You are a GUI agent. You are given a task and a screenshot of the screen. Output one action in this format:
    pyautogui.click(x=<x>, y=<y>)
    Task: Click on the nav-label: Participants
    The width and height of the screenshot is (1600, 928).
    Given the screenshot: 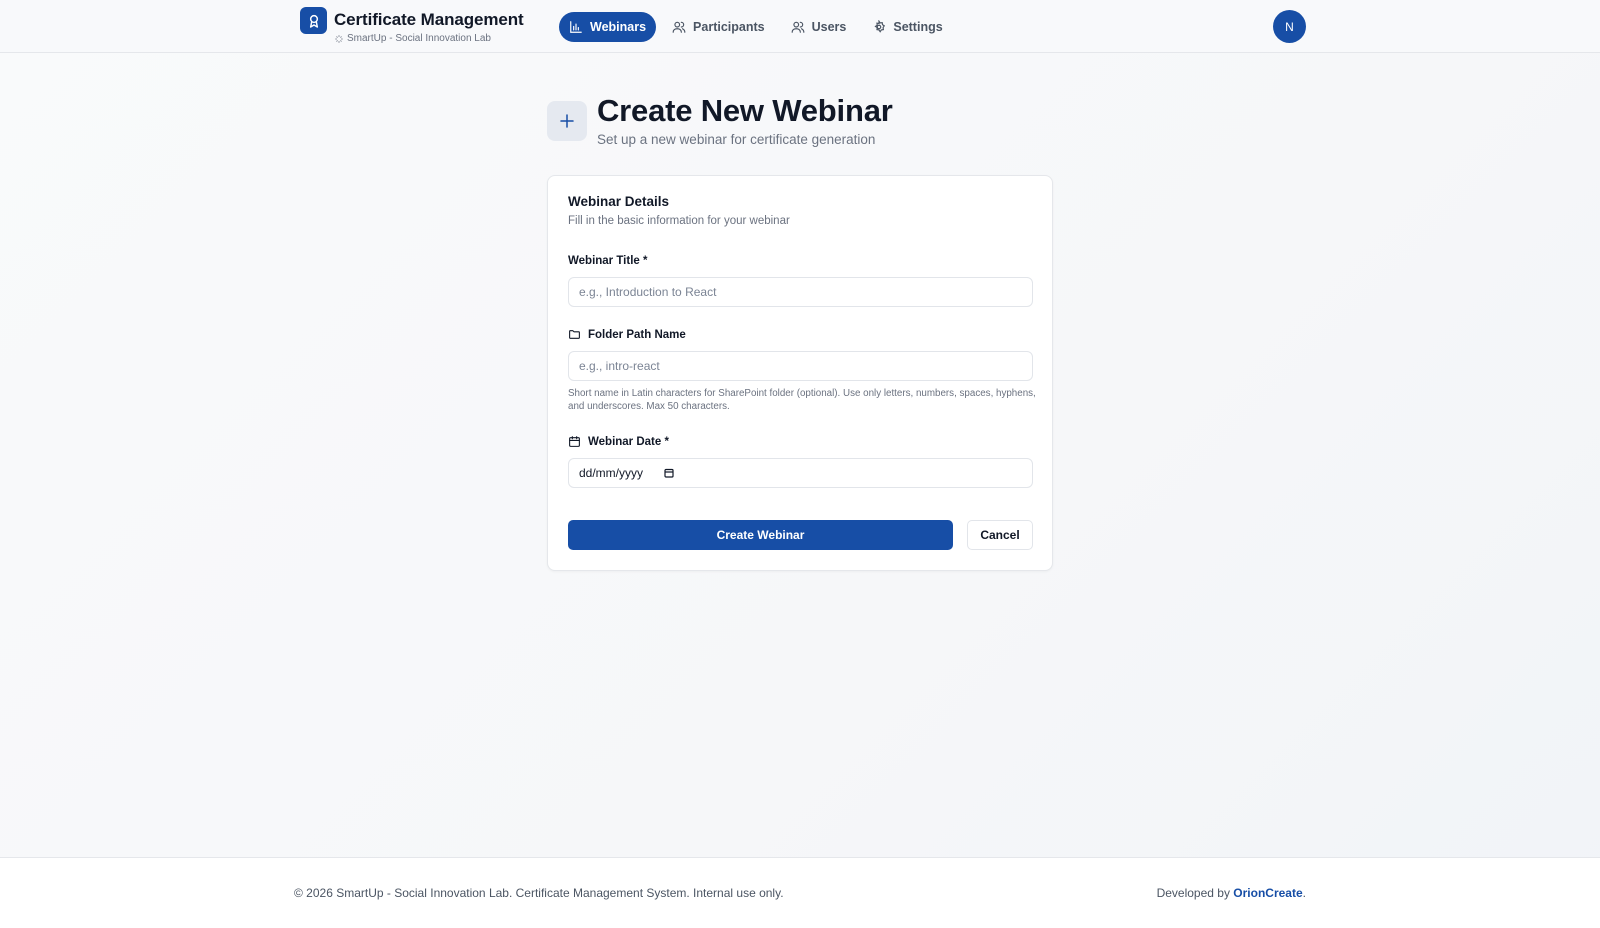 What is the action you would take?
    pyautogui.click(x=729, y=27)
    